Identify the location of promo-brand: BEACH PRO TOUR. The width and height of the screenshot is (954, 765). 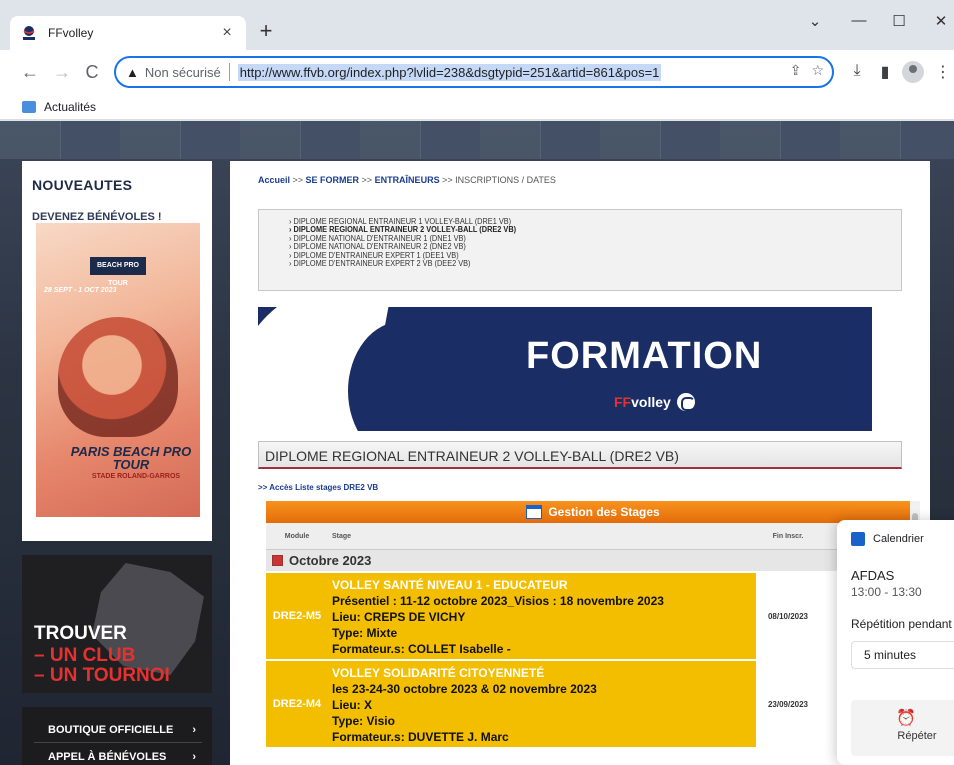
(118, 272).